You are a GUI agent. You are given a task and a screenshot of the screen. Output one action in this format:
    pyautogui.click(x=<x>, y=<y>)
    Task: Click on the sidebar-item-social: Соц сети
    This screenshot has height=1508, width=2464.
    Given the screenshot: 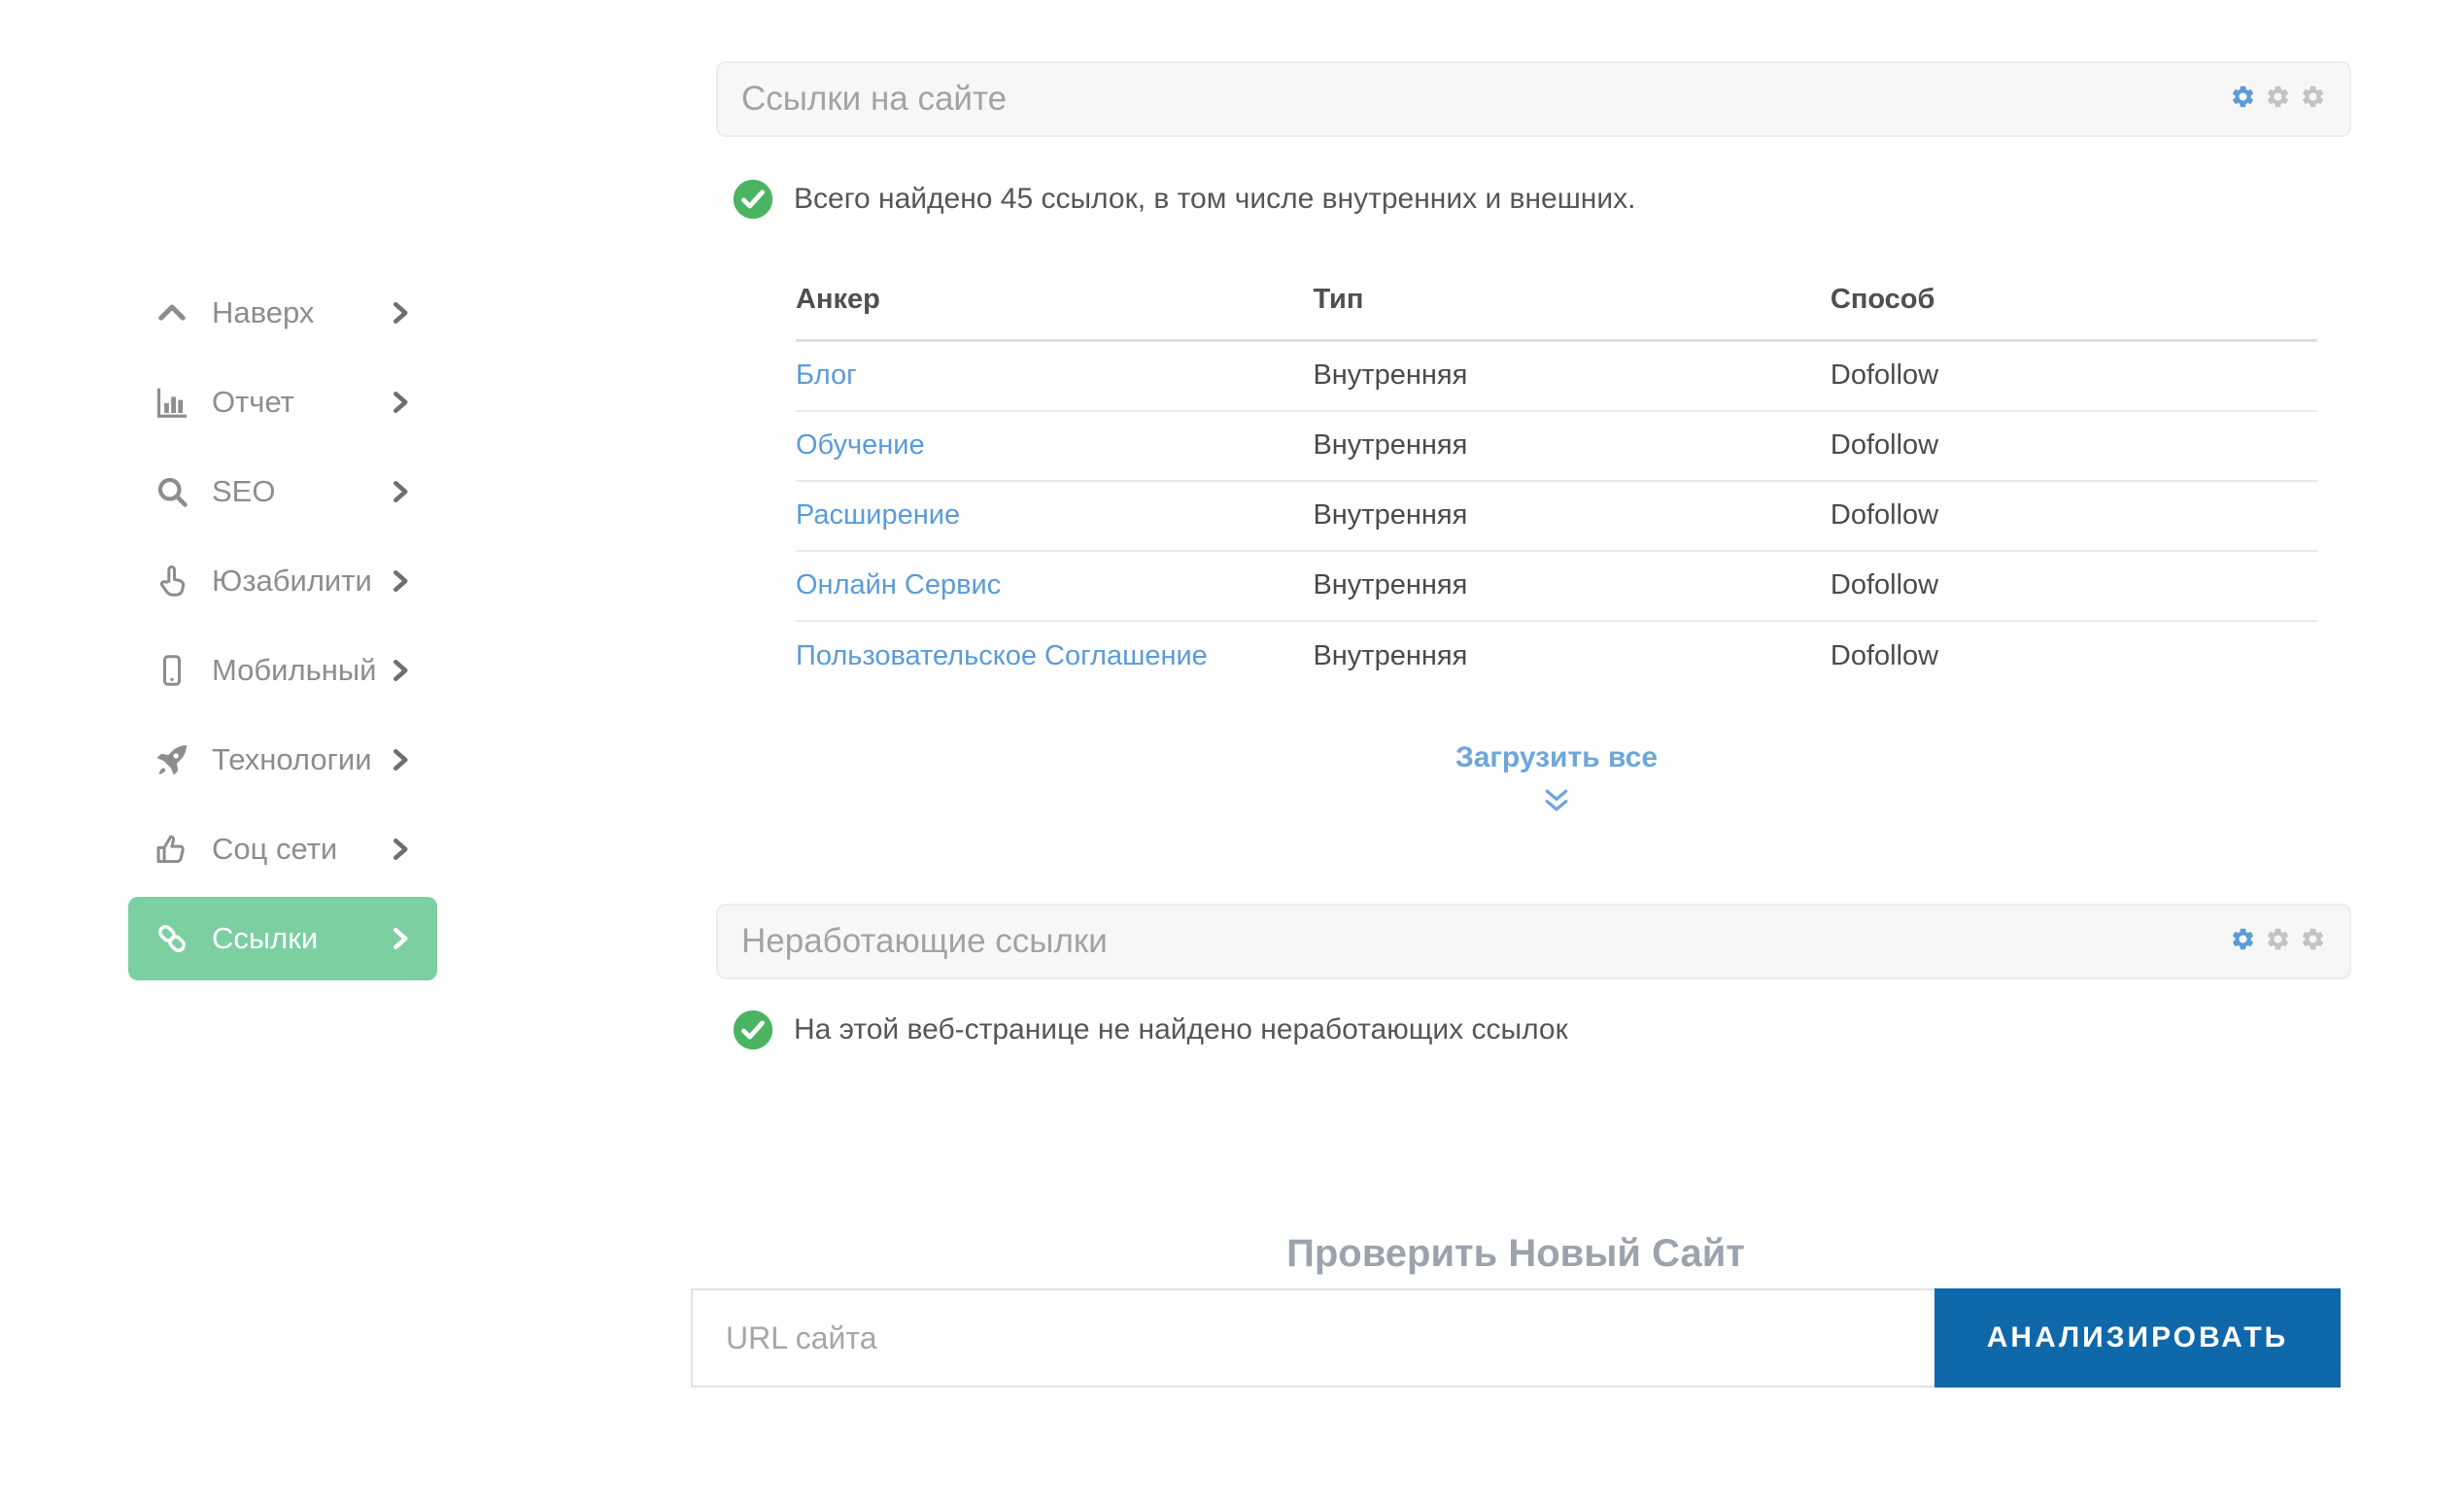 What is the action you would take?
    pyautogui.click(x=282, y=849)
    